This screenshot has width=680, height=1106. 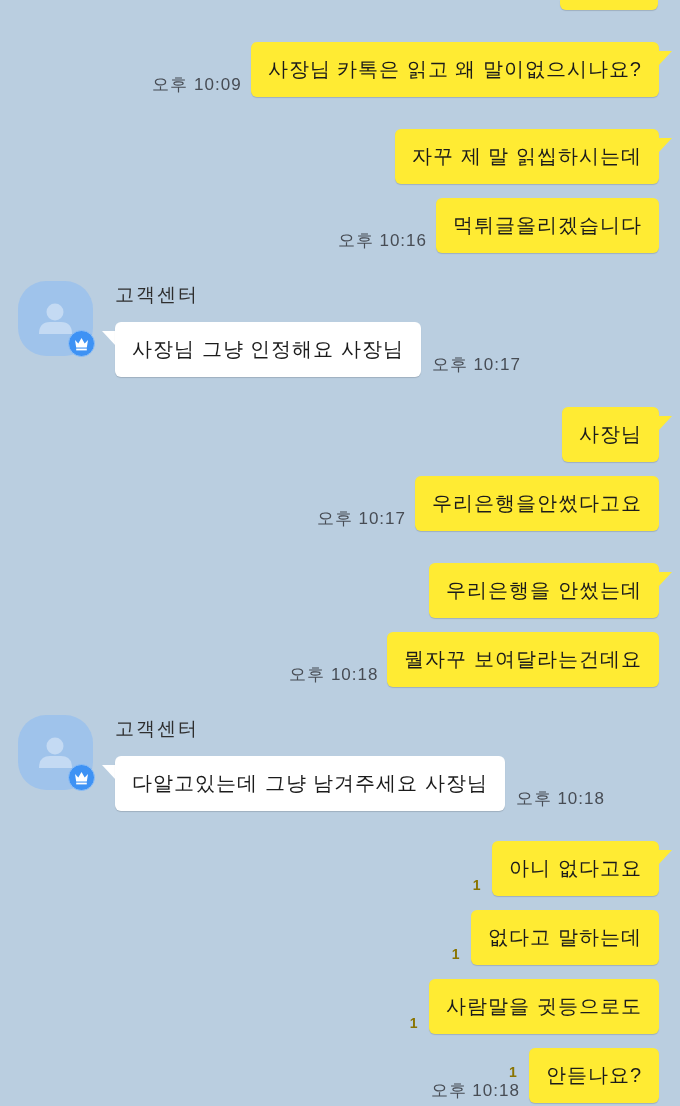 What do you see at coordinates (544, 1006) in the screenshot?
I see `message-bubble: 사람말을 귓등으로도` at bounding box center [544, 1006].